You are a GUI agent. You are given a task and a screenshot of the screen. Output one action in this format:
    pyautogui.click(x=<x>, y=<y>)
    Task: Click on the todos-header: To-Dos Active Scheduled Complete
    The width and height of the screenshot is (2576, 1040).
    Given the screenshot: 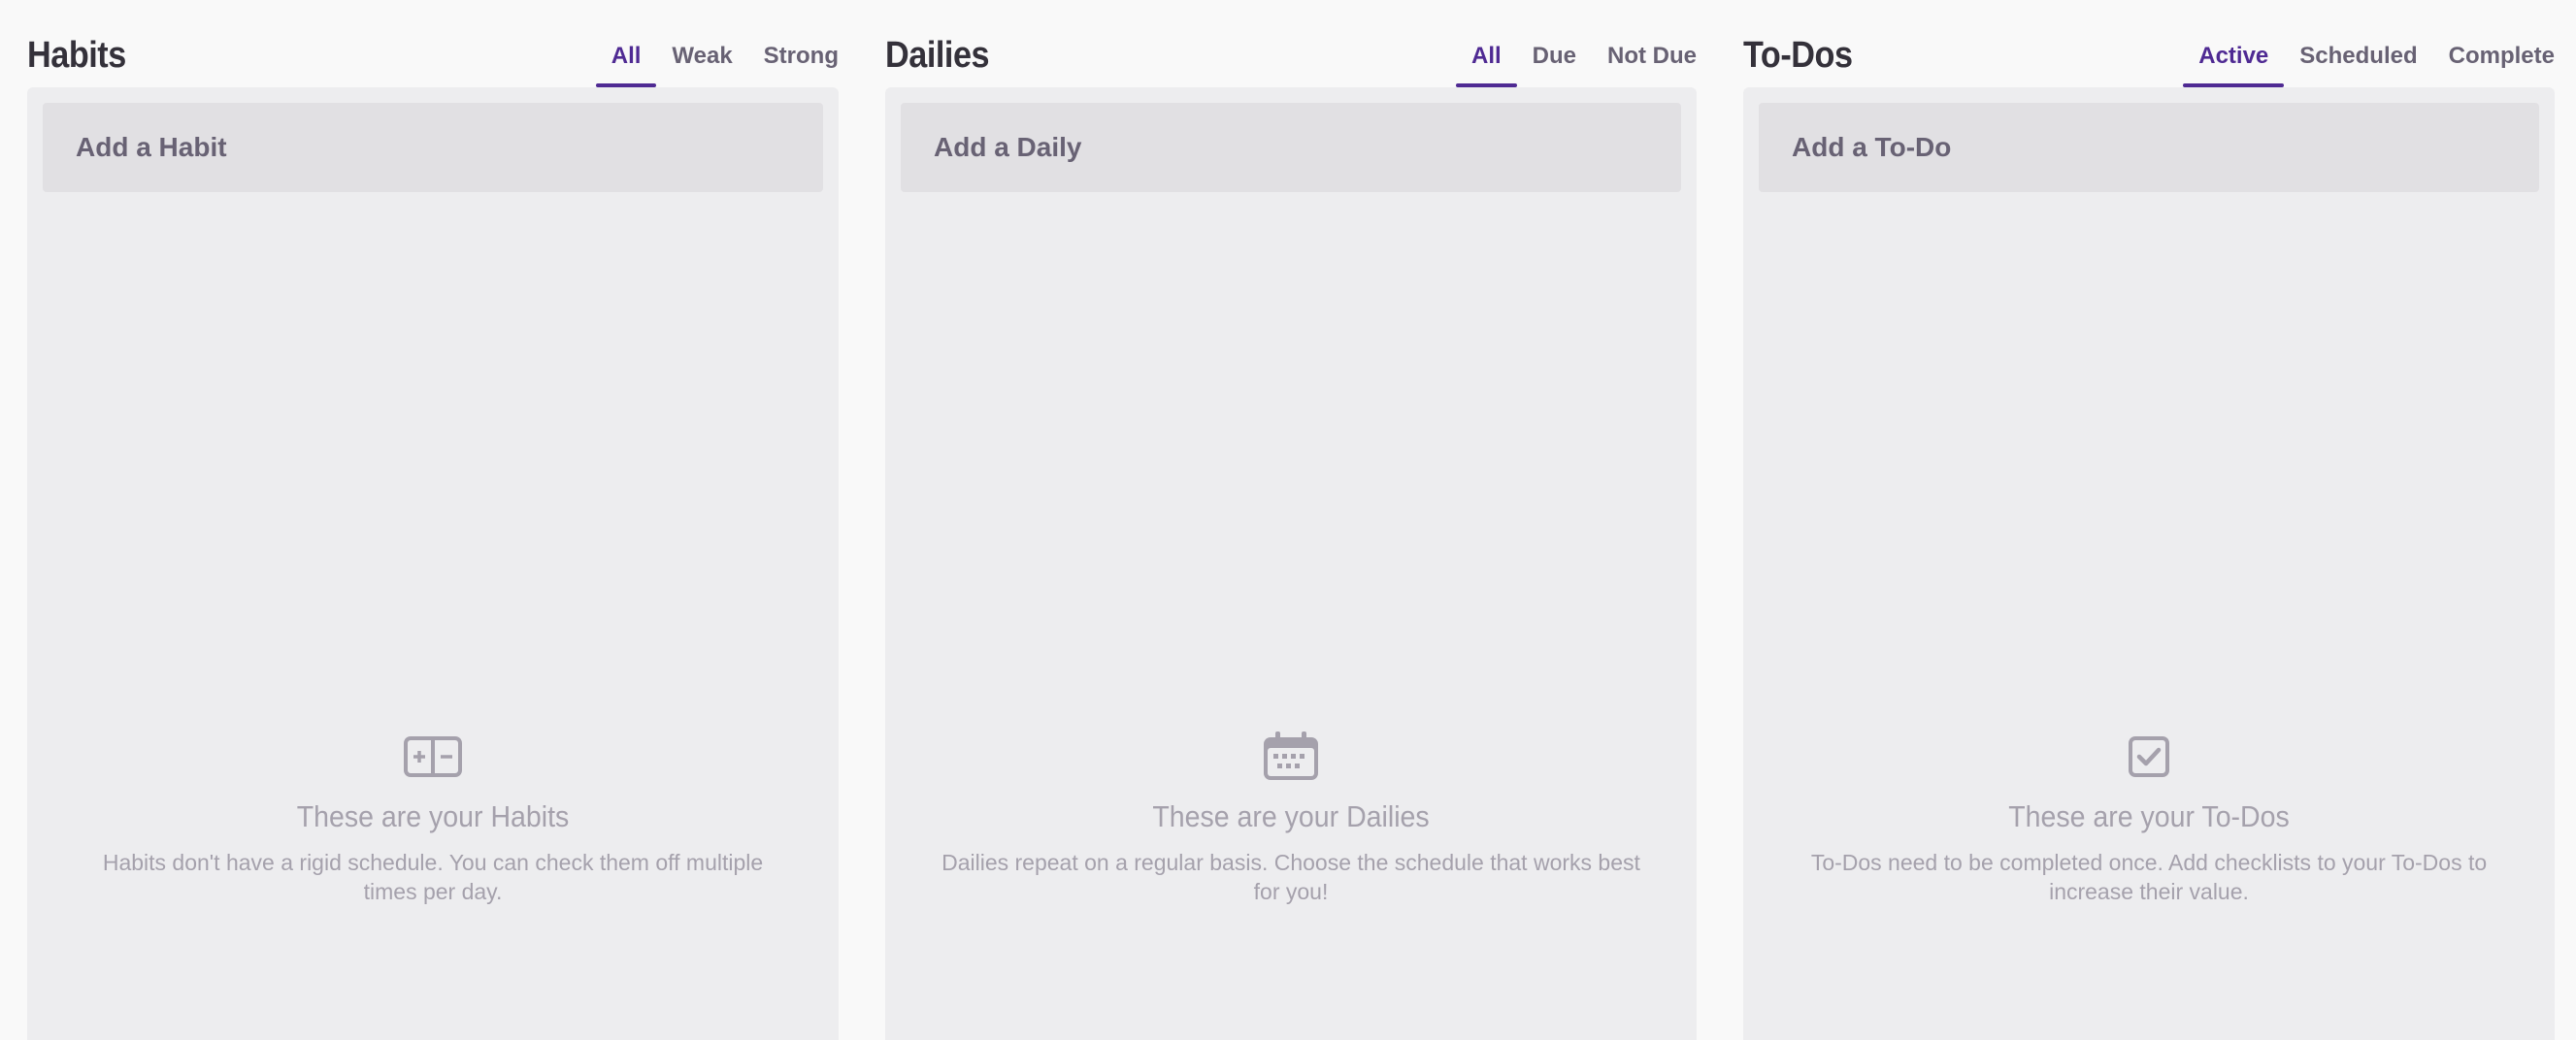 What is the action you would take?
    pyautogui.click(x=2149, y=43)
    